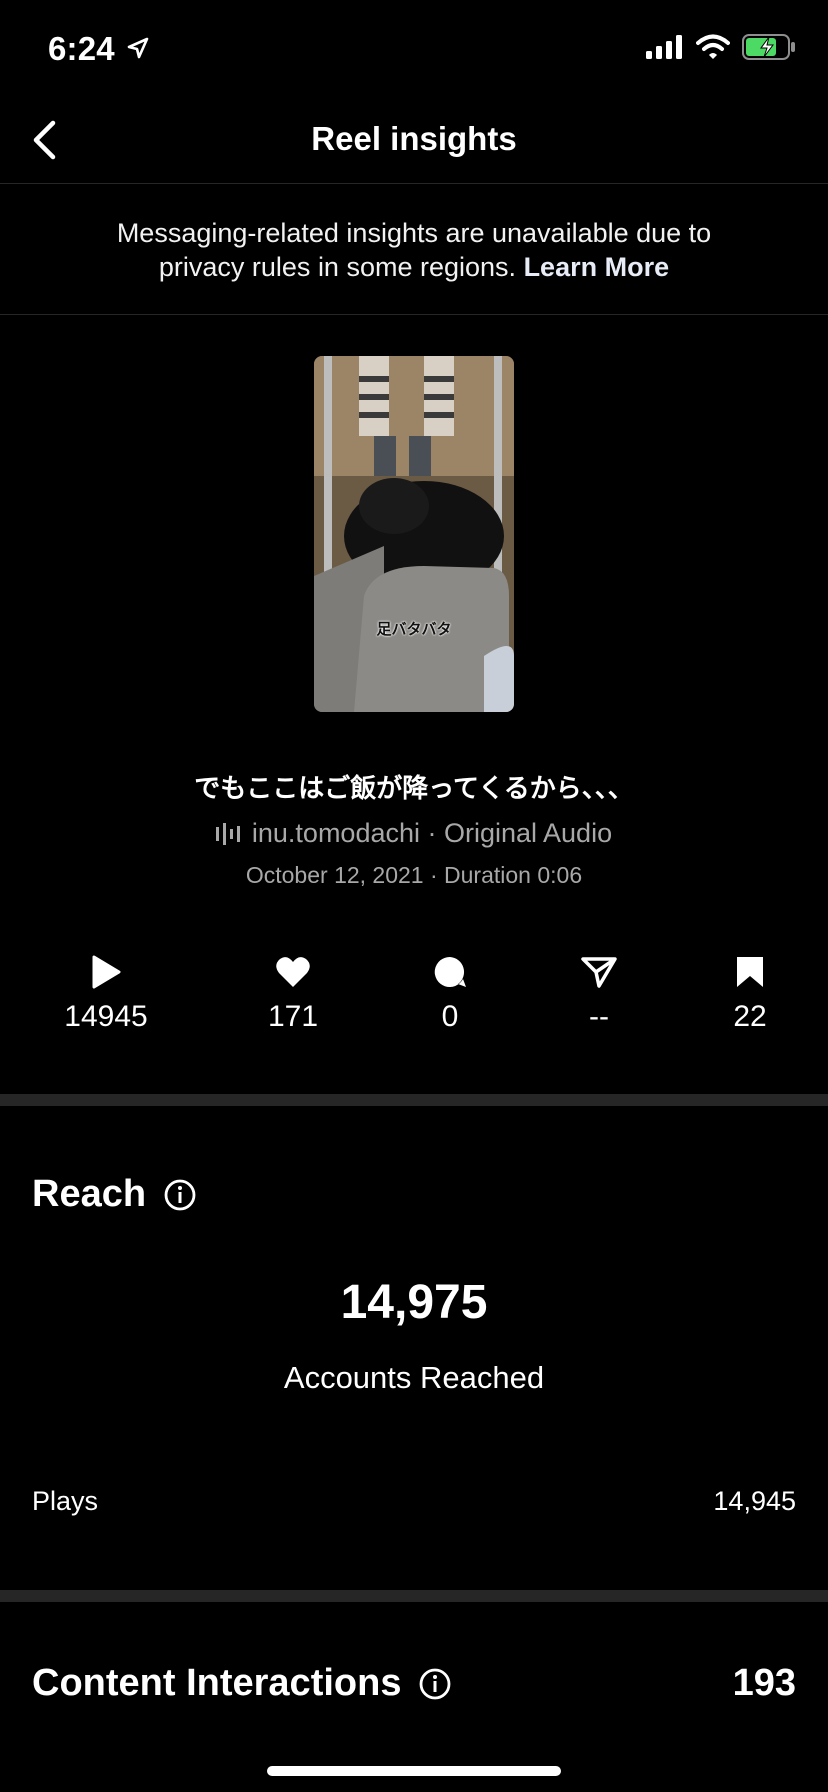 This screenshot has height=1792, width=828. Describe the element at coordinates (599, 1016) in the screenshot. I see `stat-value: --` at that location.